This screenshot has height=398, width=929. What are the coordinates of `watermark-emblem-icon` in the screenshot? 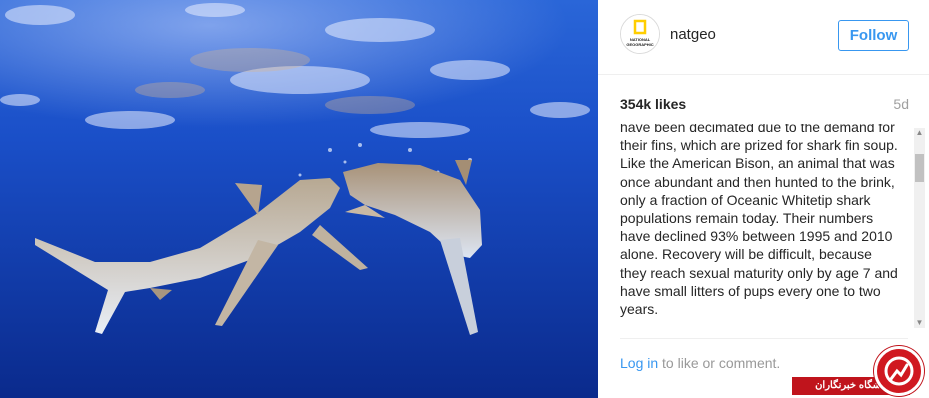 It's located at (899, 371).